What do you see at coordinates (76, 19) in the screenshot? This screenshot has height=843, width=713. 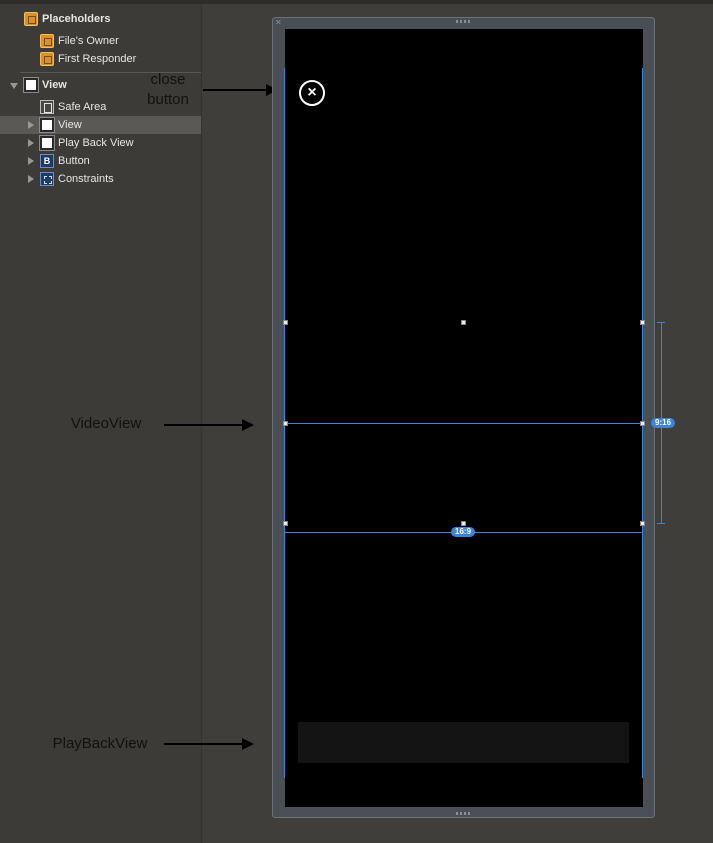 I see `outline-label: Placeholders` at bounding box center [76, 19].